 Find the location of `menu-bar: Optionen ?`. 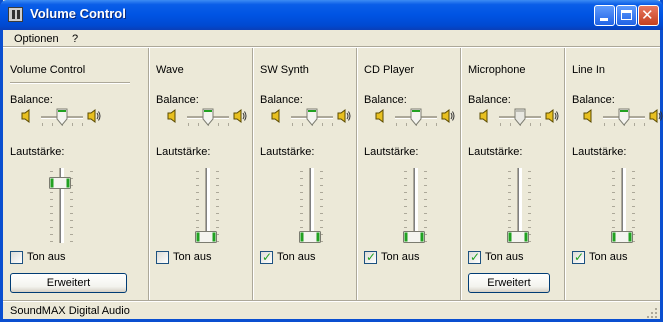

menu-bar: Optionen ? is located at coordinates (331, 38).